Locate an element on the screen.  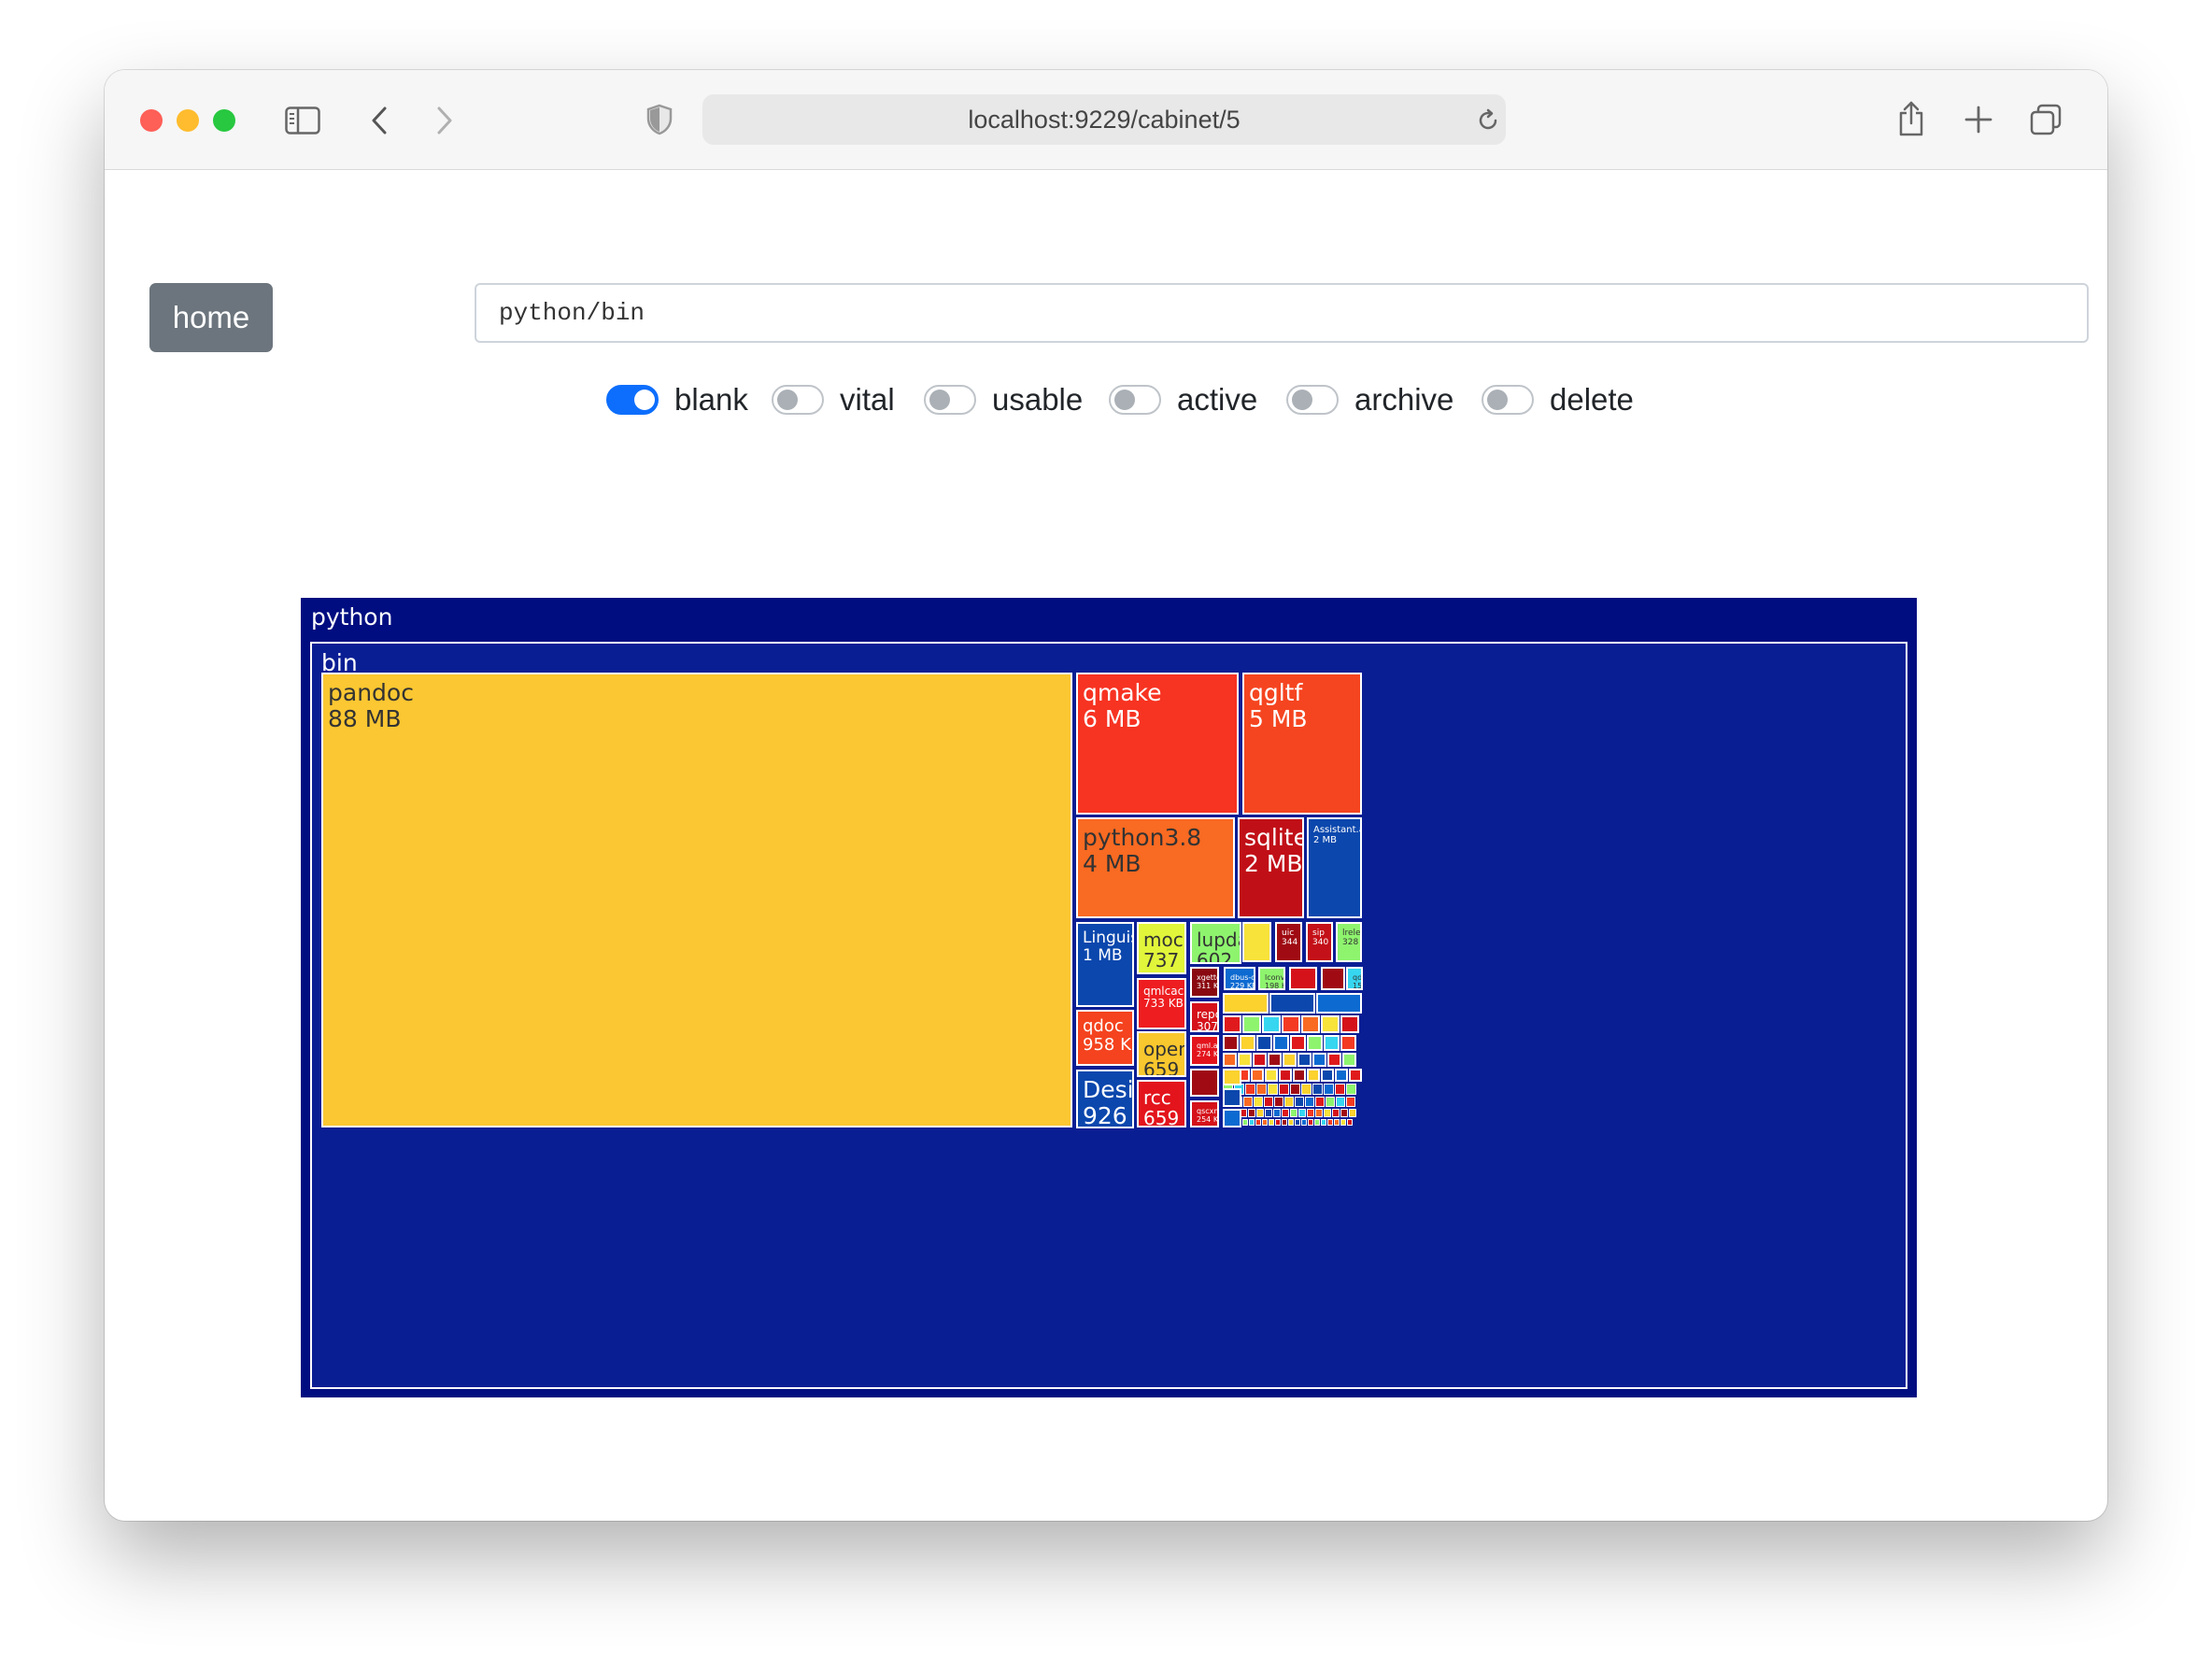
treemap-cell-assistant-app: Assistant.app 2 MB is located at coordinates (1334, 867).